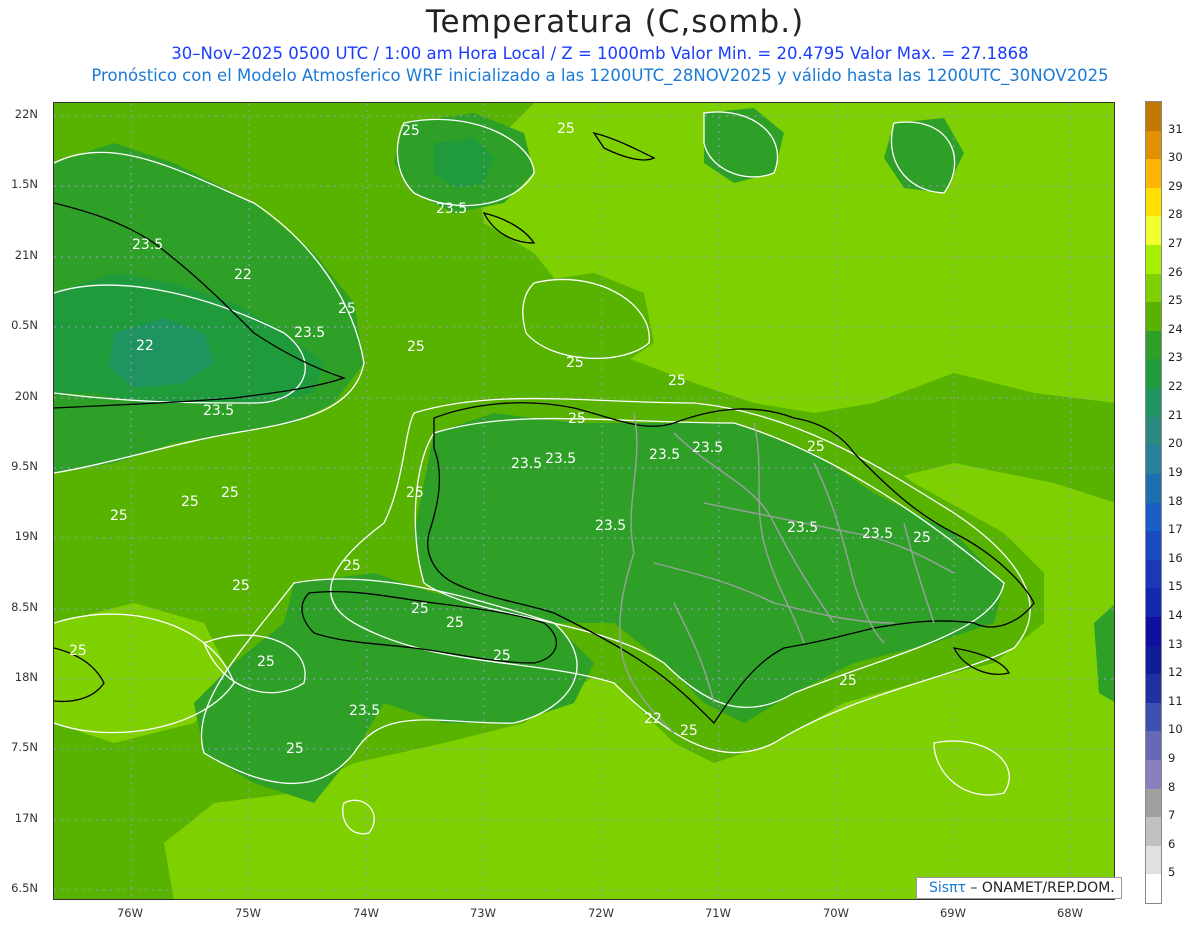 This screenshot has width=1200, height=927. Describe the element at coordinates (1175, 328) in the screenshot. I see `colorbar-label: 24` at that location.